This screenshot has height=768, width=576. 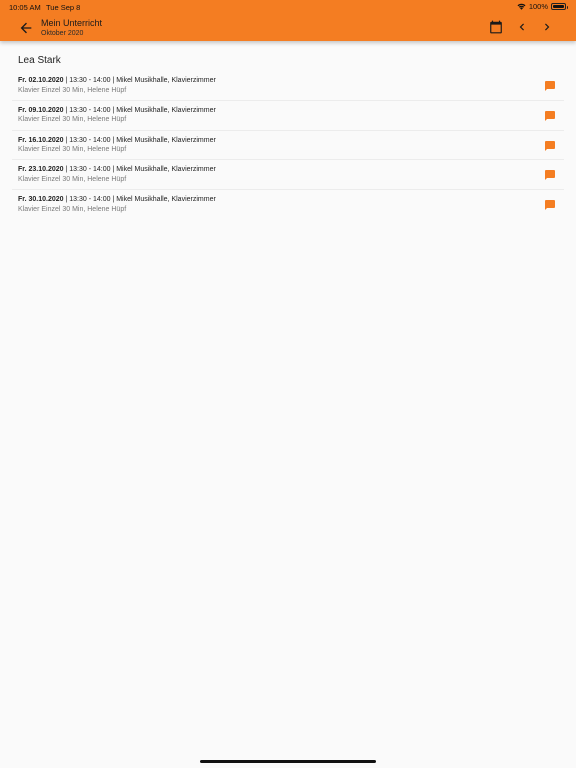 I want to click on calendar-icon, so click(x=496, y=27).